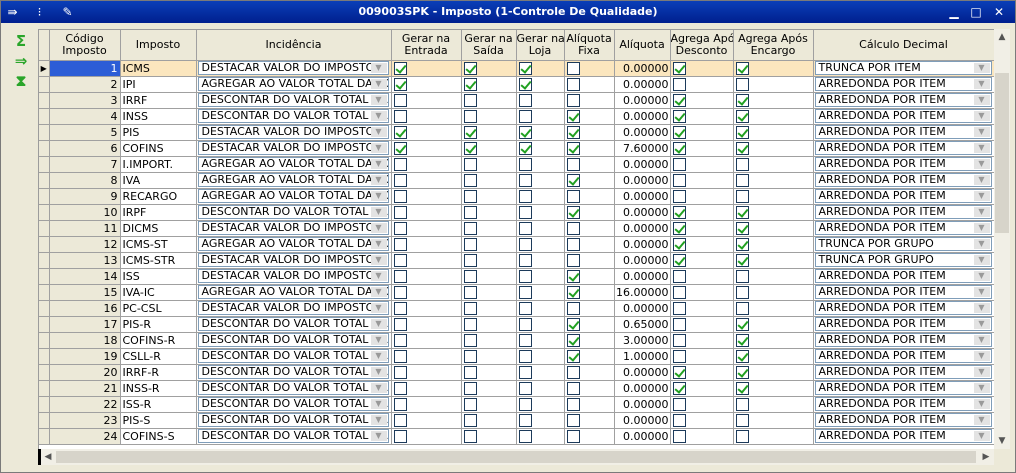  I want to click on column-header-aliquota-fixa: Alíquota Fixa, so click(589, 45).